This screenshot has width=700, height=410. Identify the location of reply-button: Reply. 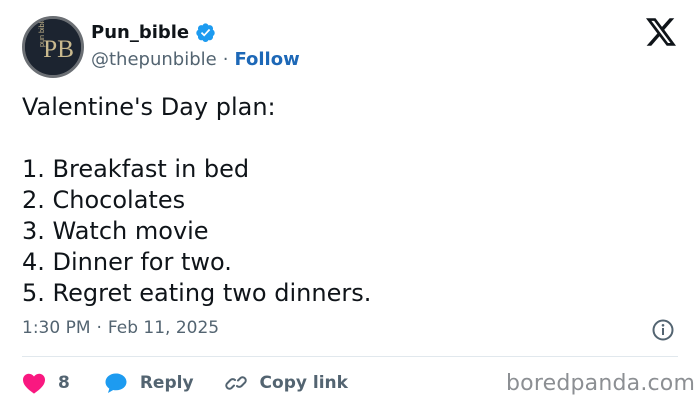
(149, 383).